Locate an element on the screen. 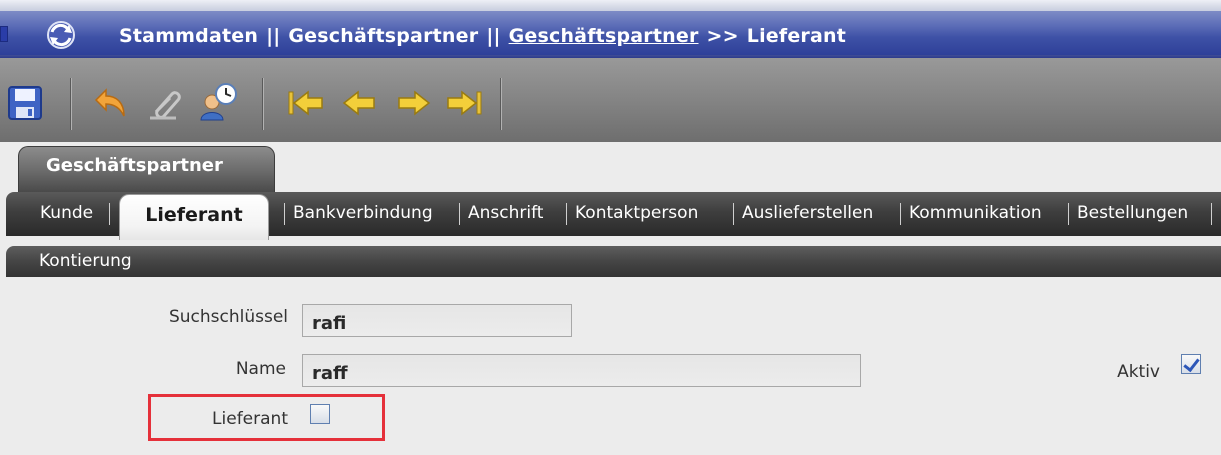  subtab-lieferant: Lieferant is located at coordinates (194, 217).